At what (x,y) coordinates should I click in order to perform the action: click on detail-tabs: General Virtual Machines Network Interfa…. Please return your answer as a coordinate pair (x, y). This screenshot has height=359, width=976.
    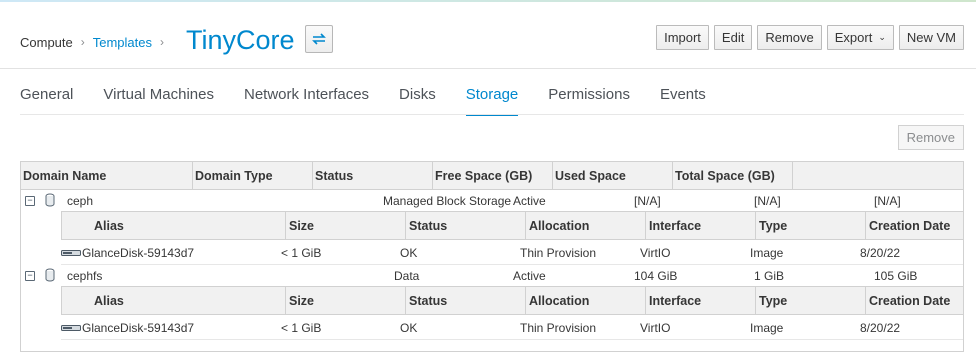
    Looking at the image, I should click on (378, 101).